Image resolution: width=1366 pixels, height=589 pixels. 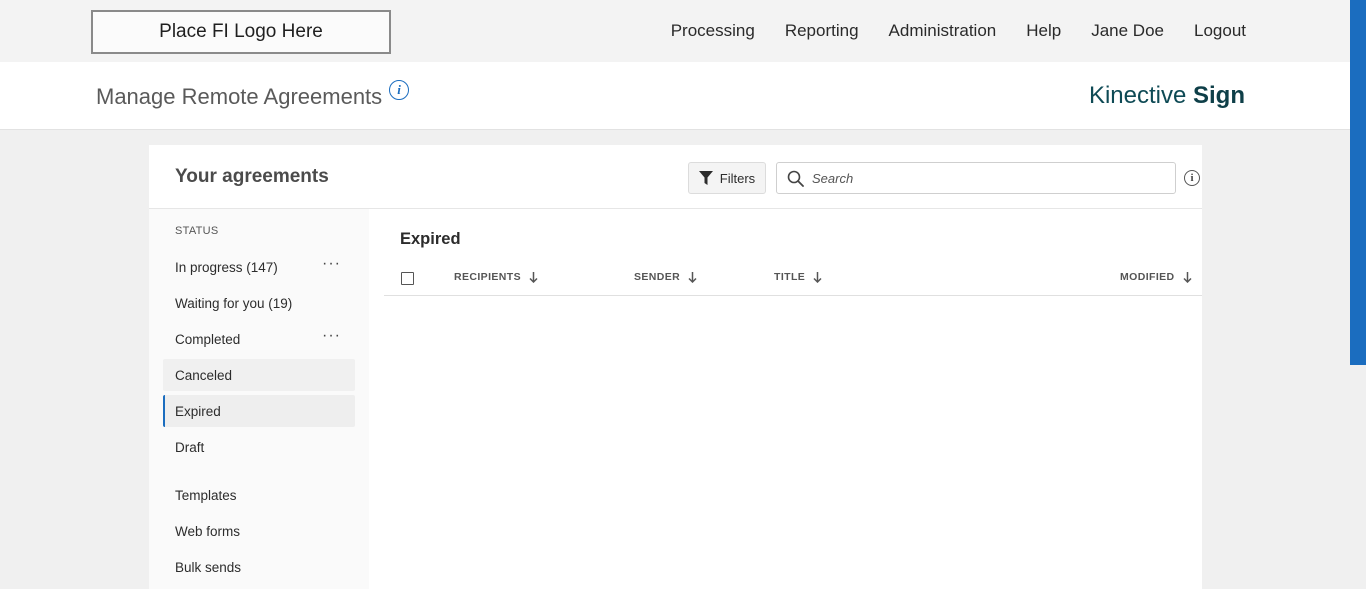 What do you see at coordinates (1358, 182) in the screenshot?
I see `page-scrollbar-thumb` at bounding box center [1358, 182].